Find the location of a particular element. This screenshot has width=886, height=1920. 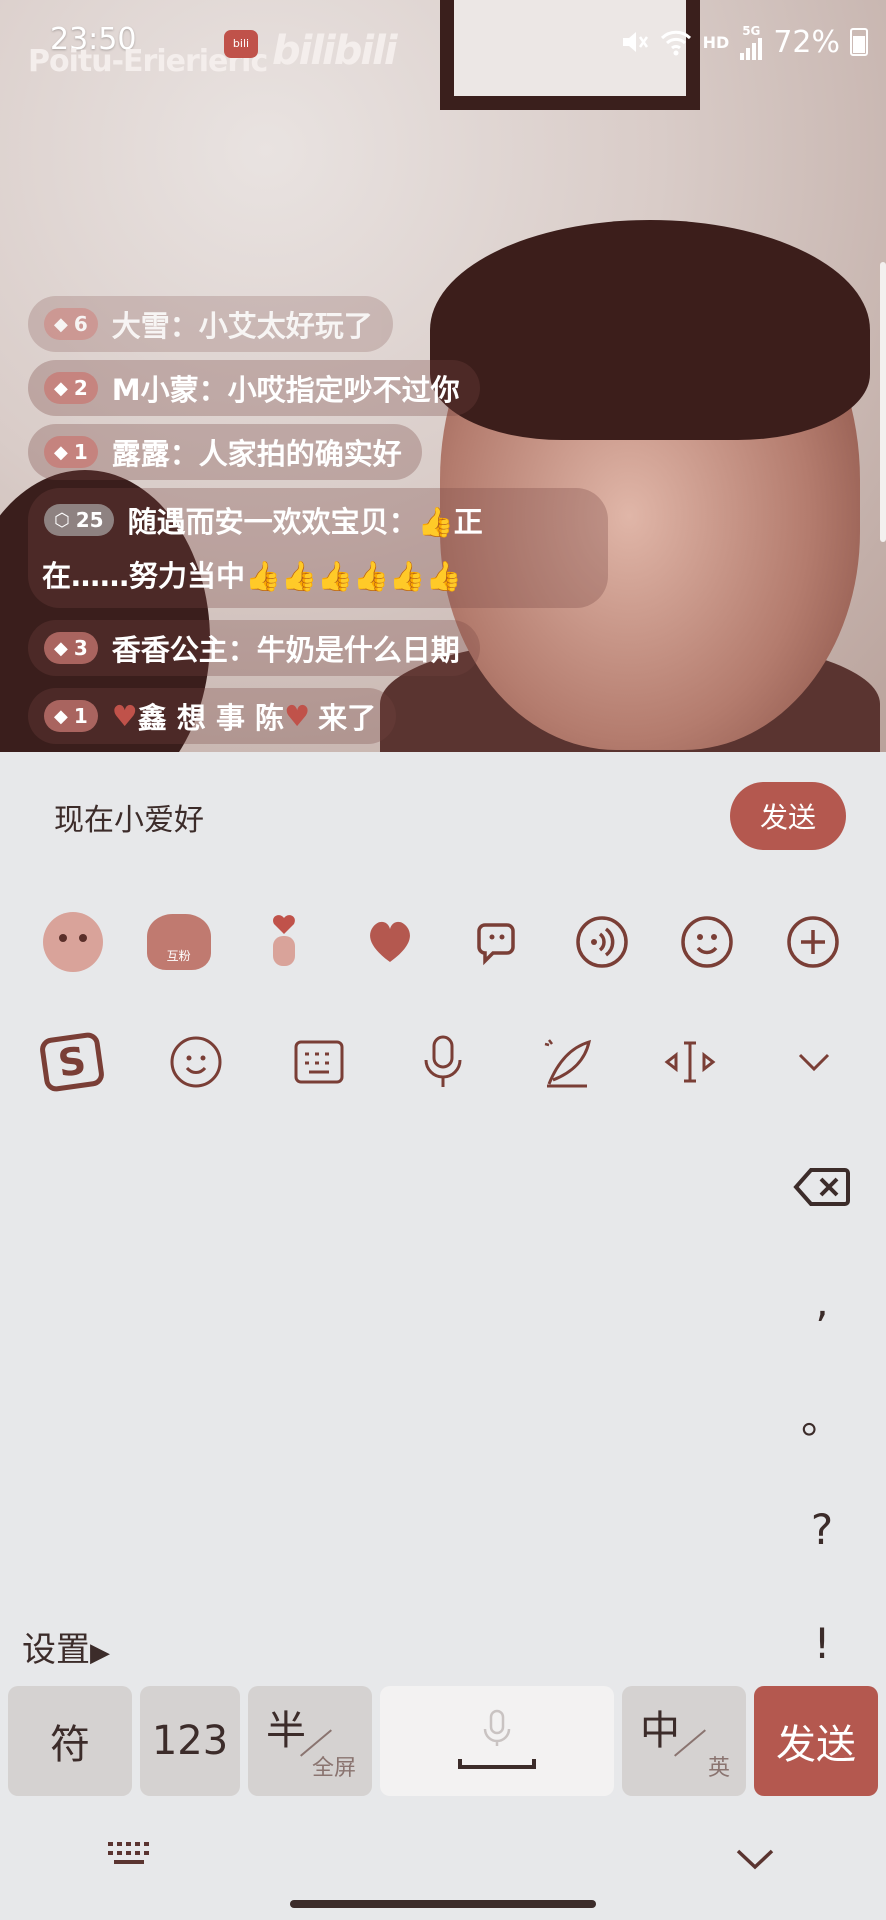

chat-text: 小艾太好玩了 is located at coordinates (285, 326).